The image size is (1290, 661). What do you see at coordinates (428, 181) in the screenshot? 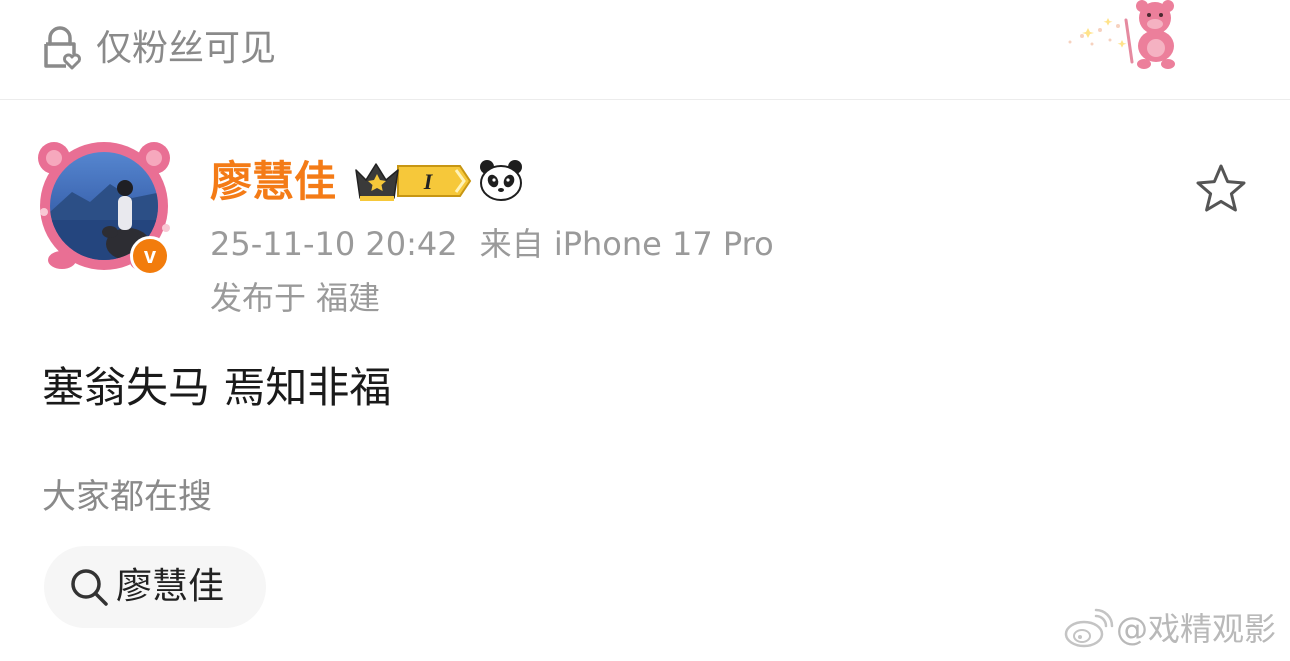
I see `level-badge-text: I` at bounding box center [428, 181].